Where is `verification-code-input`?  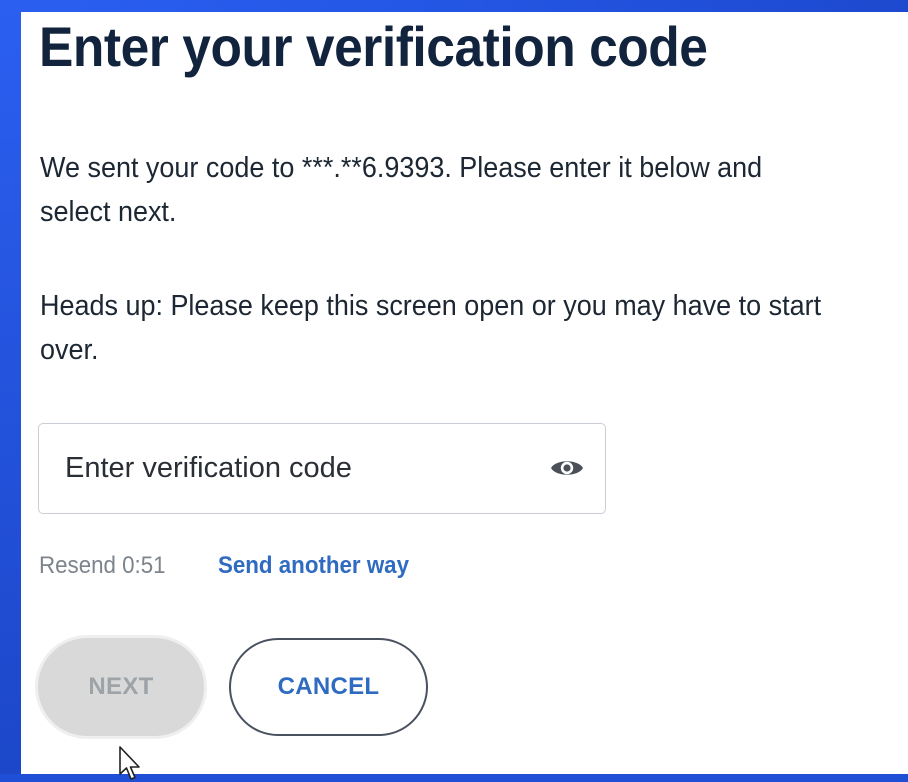 verification-code-input is located at coordinates (300, 468).